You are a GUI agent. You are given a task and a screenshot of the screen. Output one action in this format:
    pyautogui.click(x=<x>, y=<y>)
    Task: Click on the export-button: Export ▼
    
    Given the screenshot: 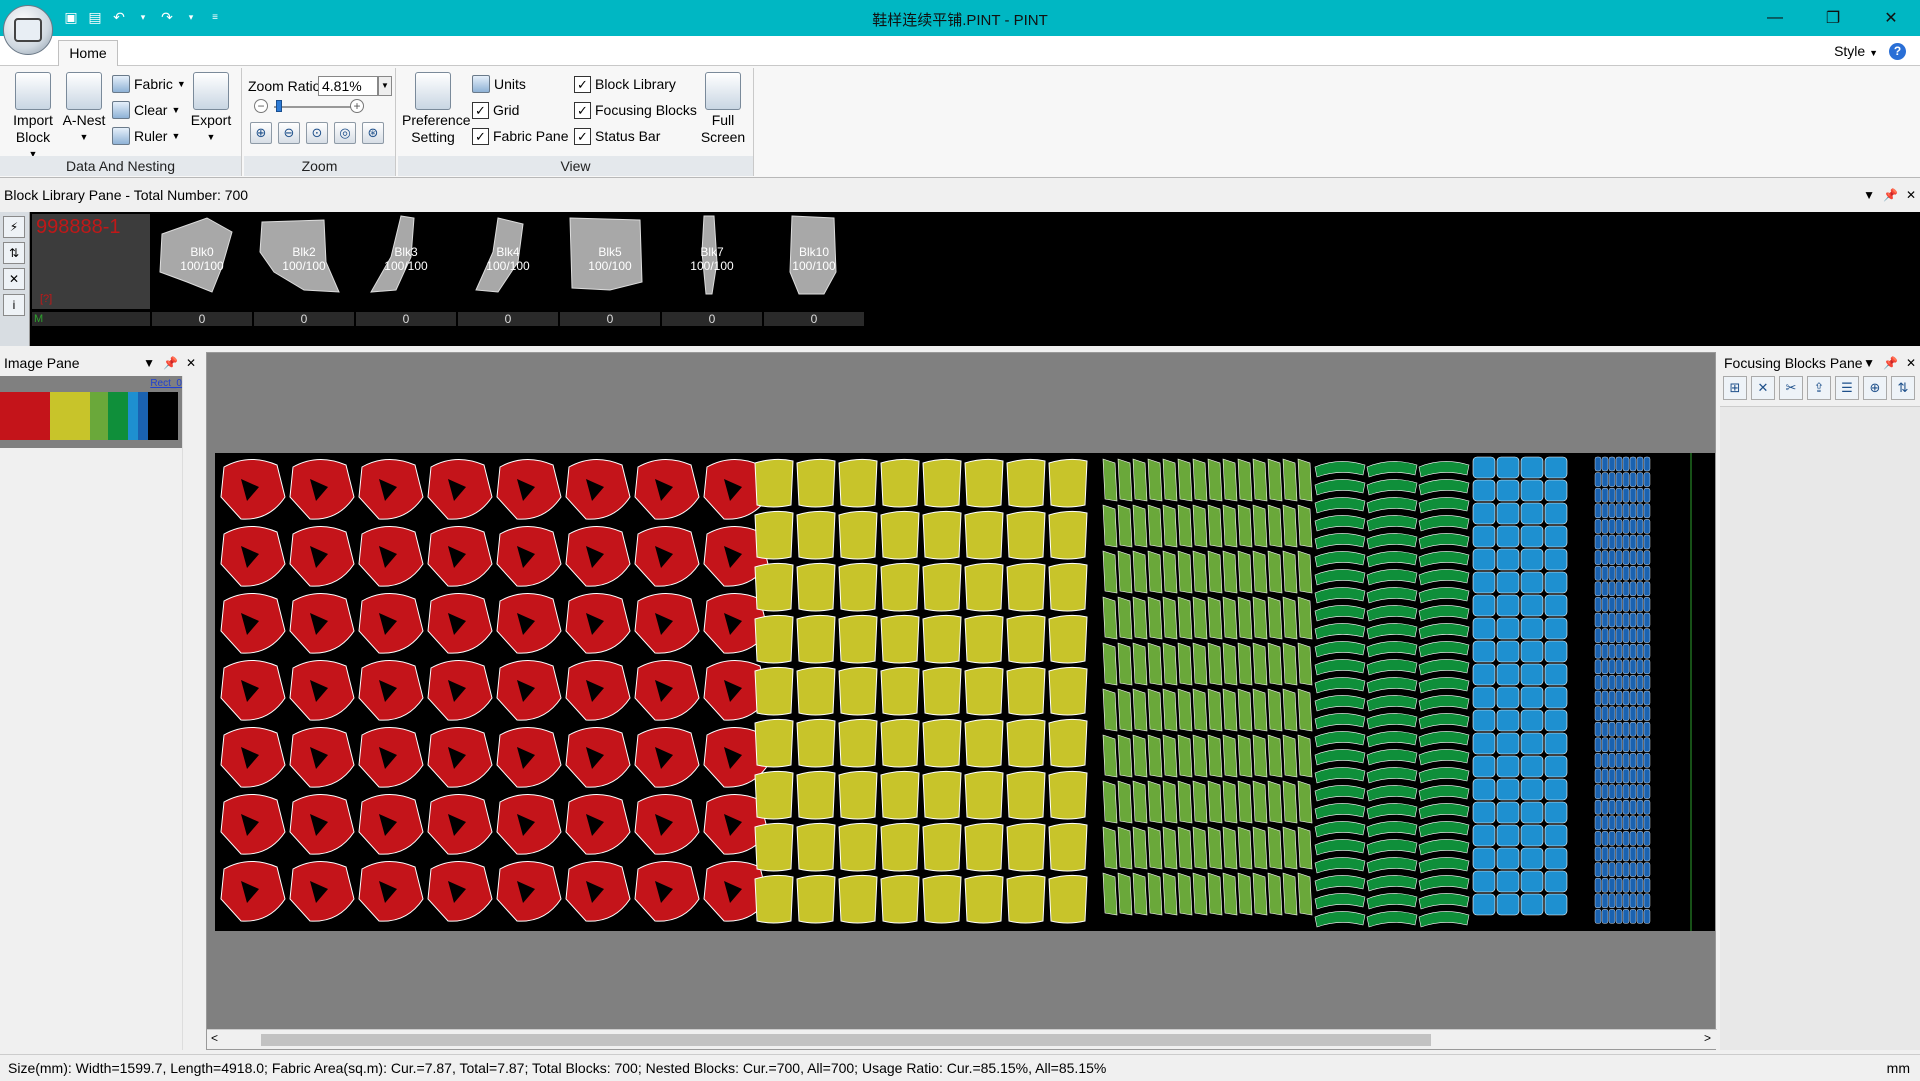 What is the action you would take?
    pyautogui.click(x=211, y=109)
    